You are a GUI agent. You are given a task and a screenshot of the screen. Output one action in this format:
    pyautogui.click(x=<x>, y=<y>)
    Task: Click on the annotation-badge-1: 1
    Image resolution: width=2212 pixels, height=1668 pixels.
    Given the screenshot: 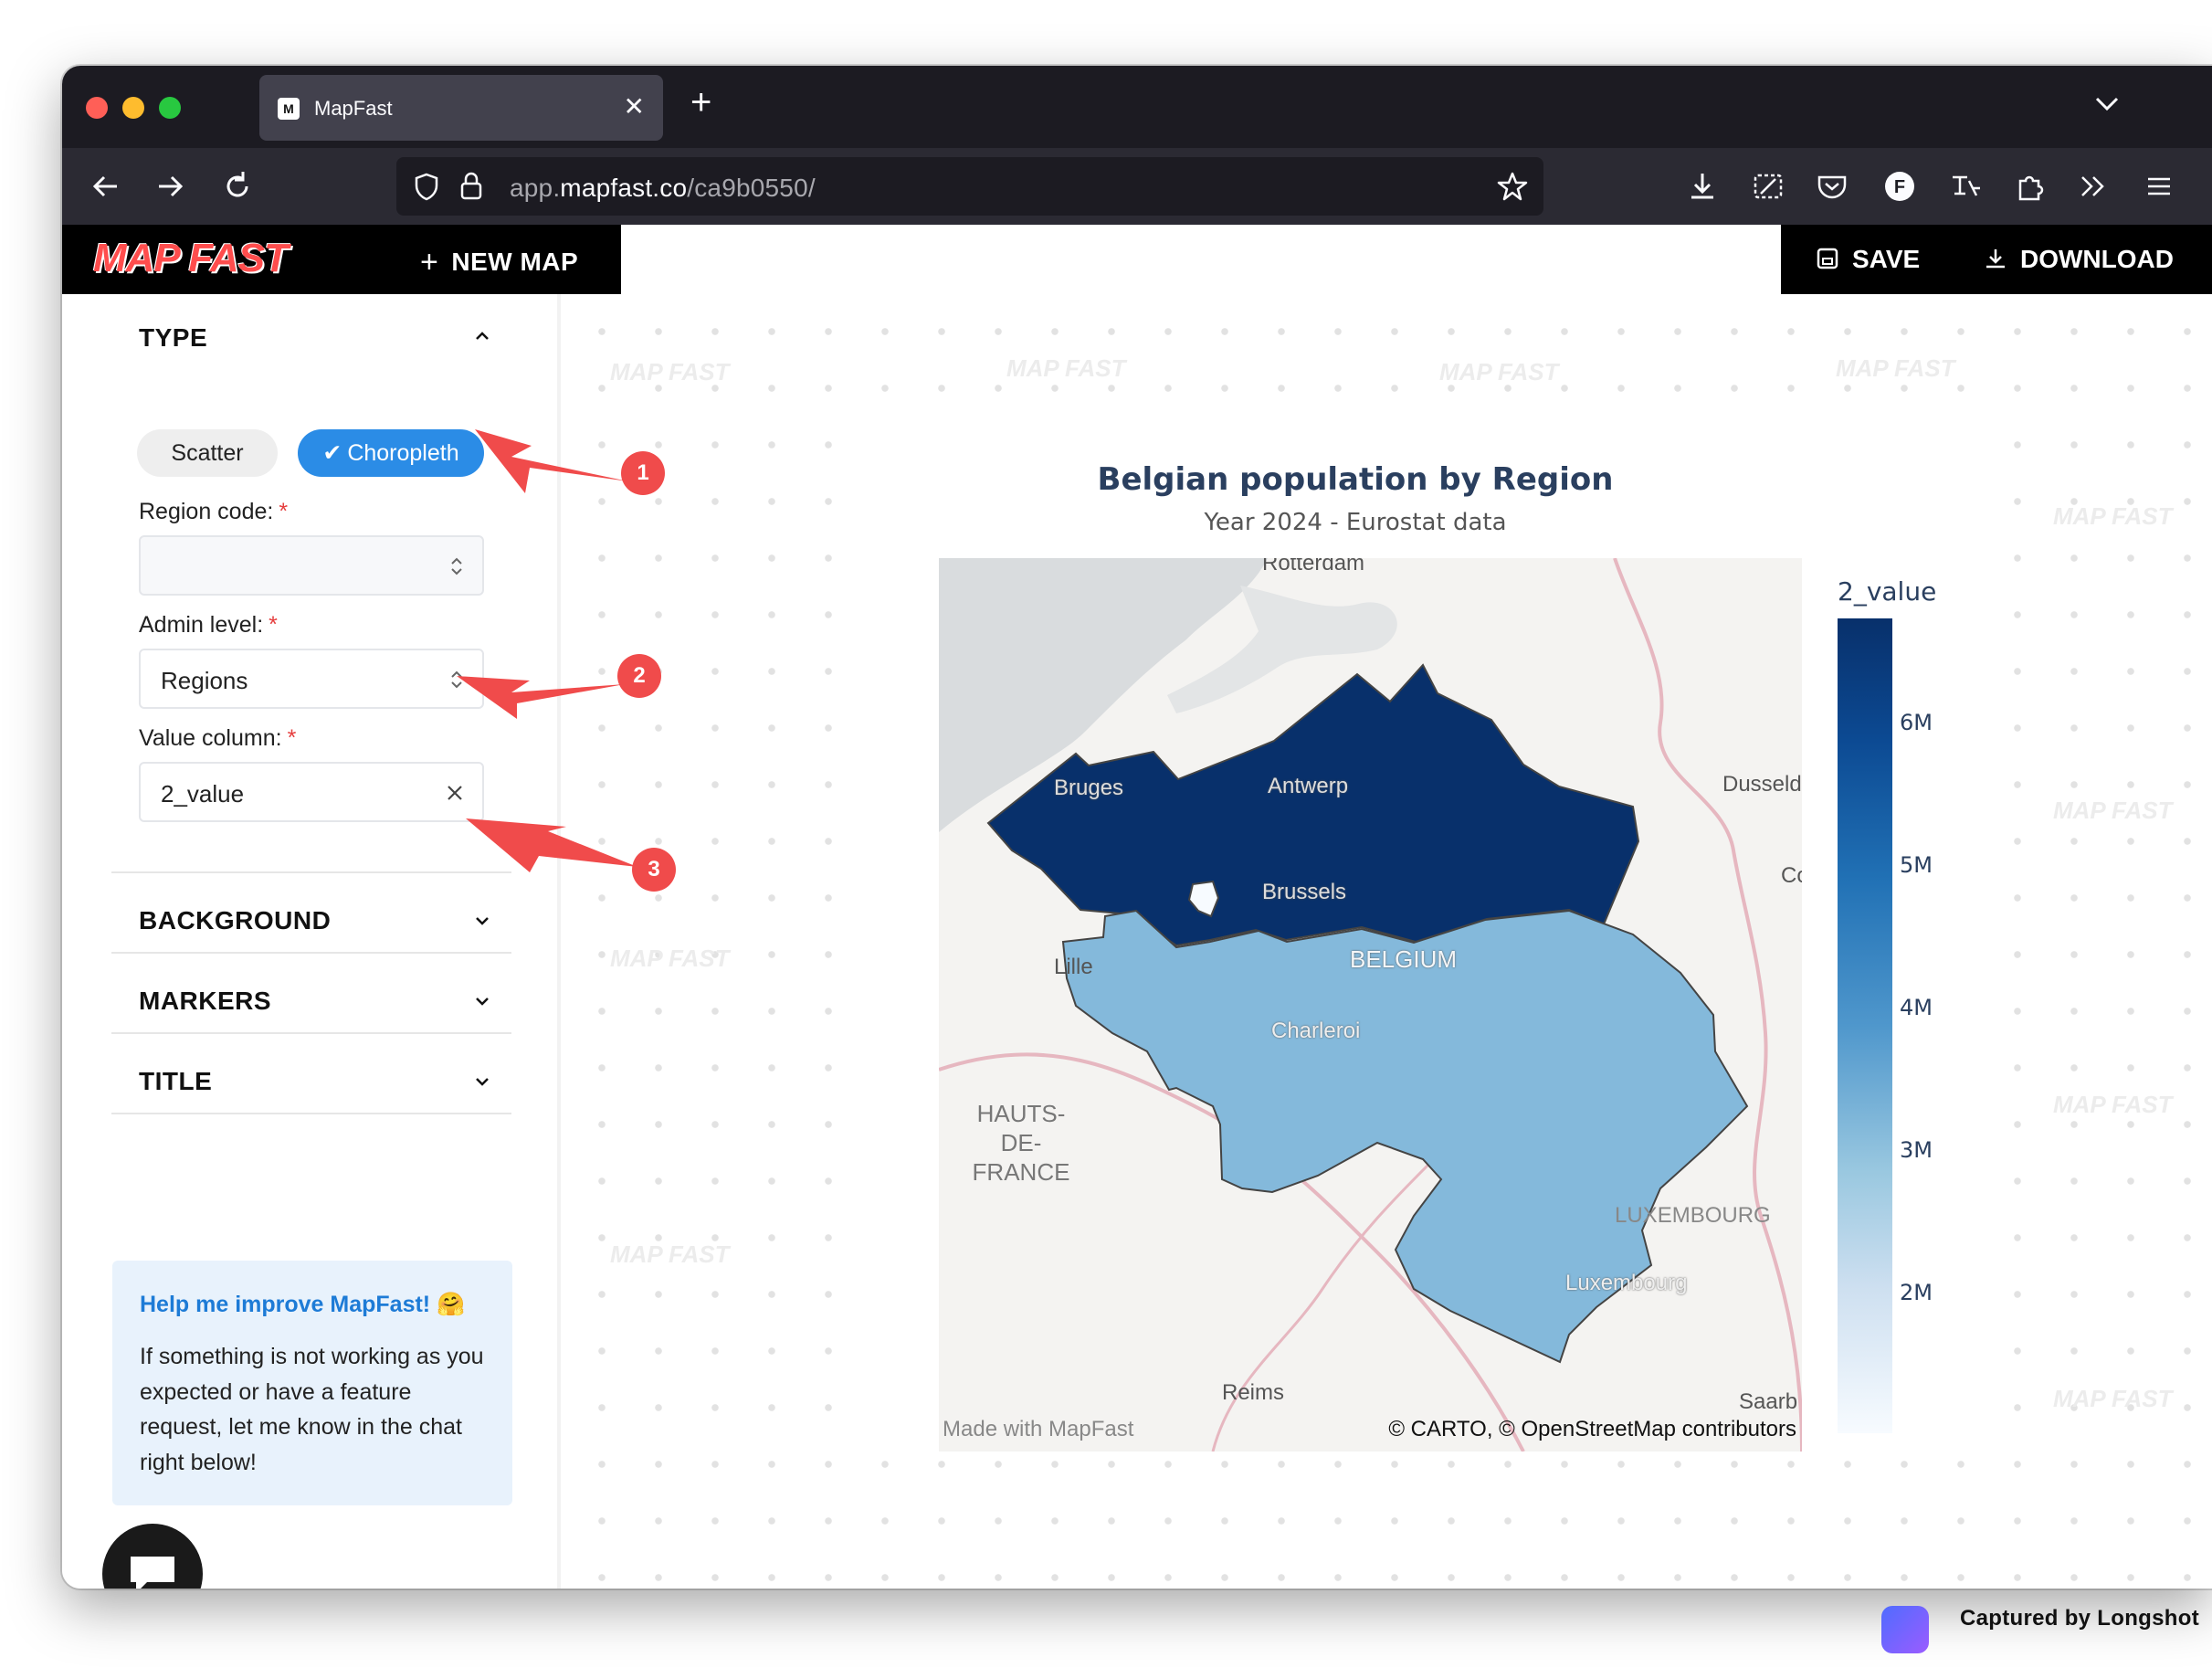 What is the action you would take?
    pyautogui.click(x=643, y=473)
    